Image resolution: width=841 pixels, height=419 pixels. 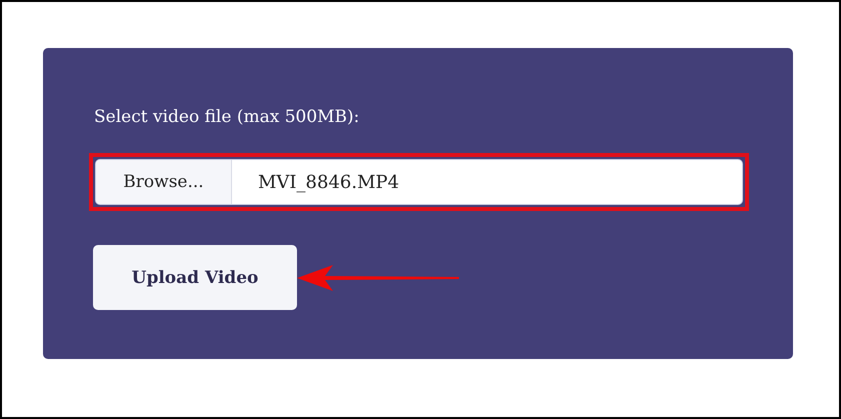 I want to click on file-name: MVI_8846.MP4, so click(x=328, y=182).